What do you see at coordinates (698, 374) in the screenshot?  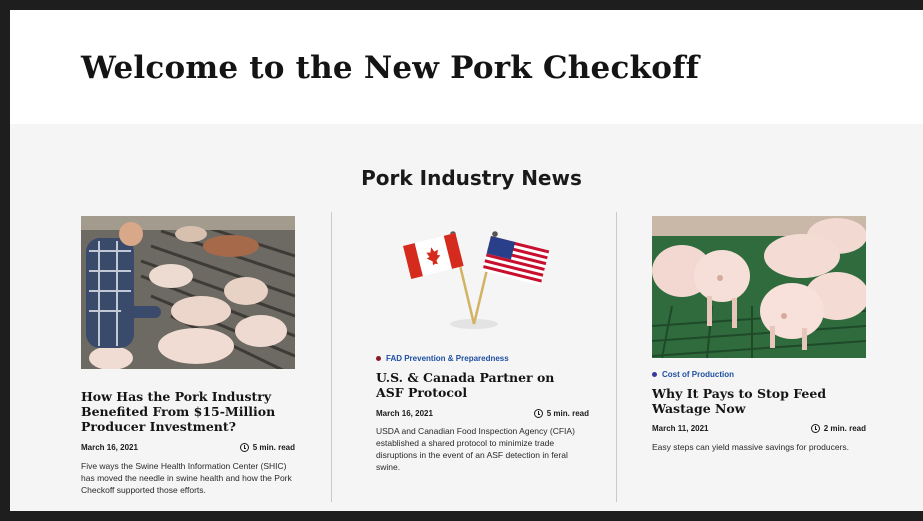 I see `category-label: Cost of Production` at bounding box center [698, 374].